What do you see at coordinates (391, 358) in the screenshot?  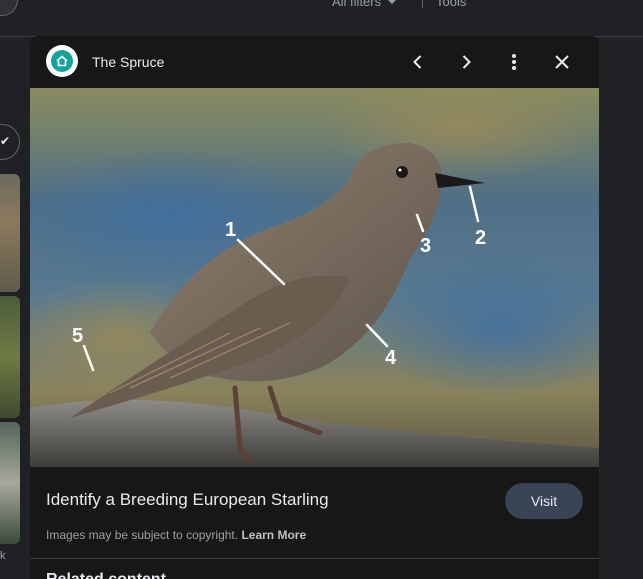 I see `callout-label-4: 4` at bounding box center [391, 358].